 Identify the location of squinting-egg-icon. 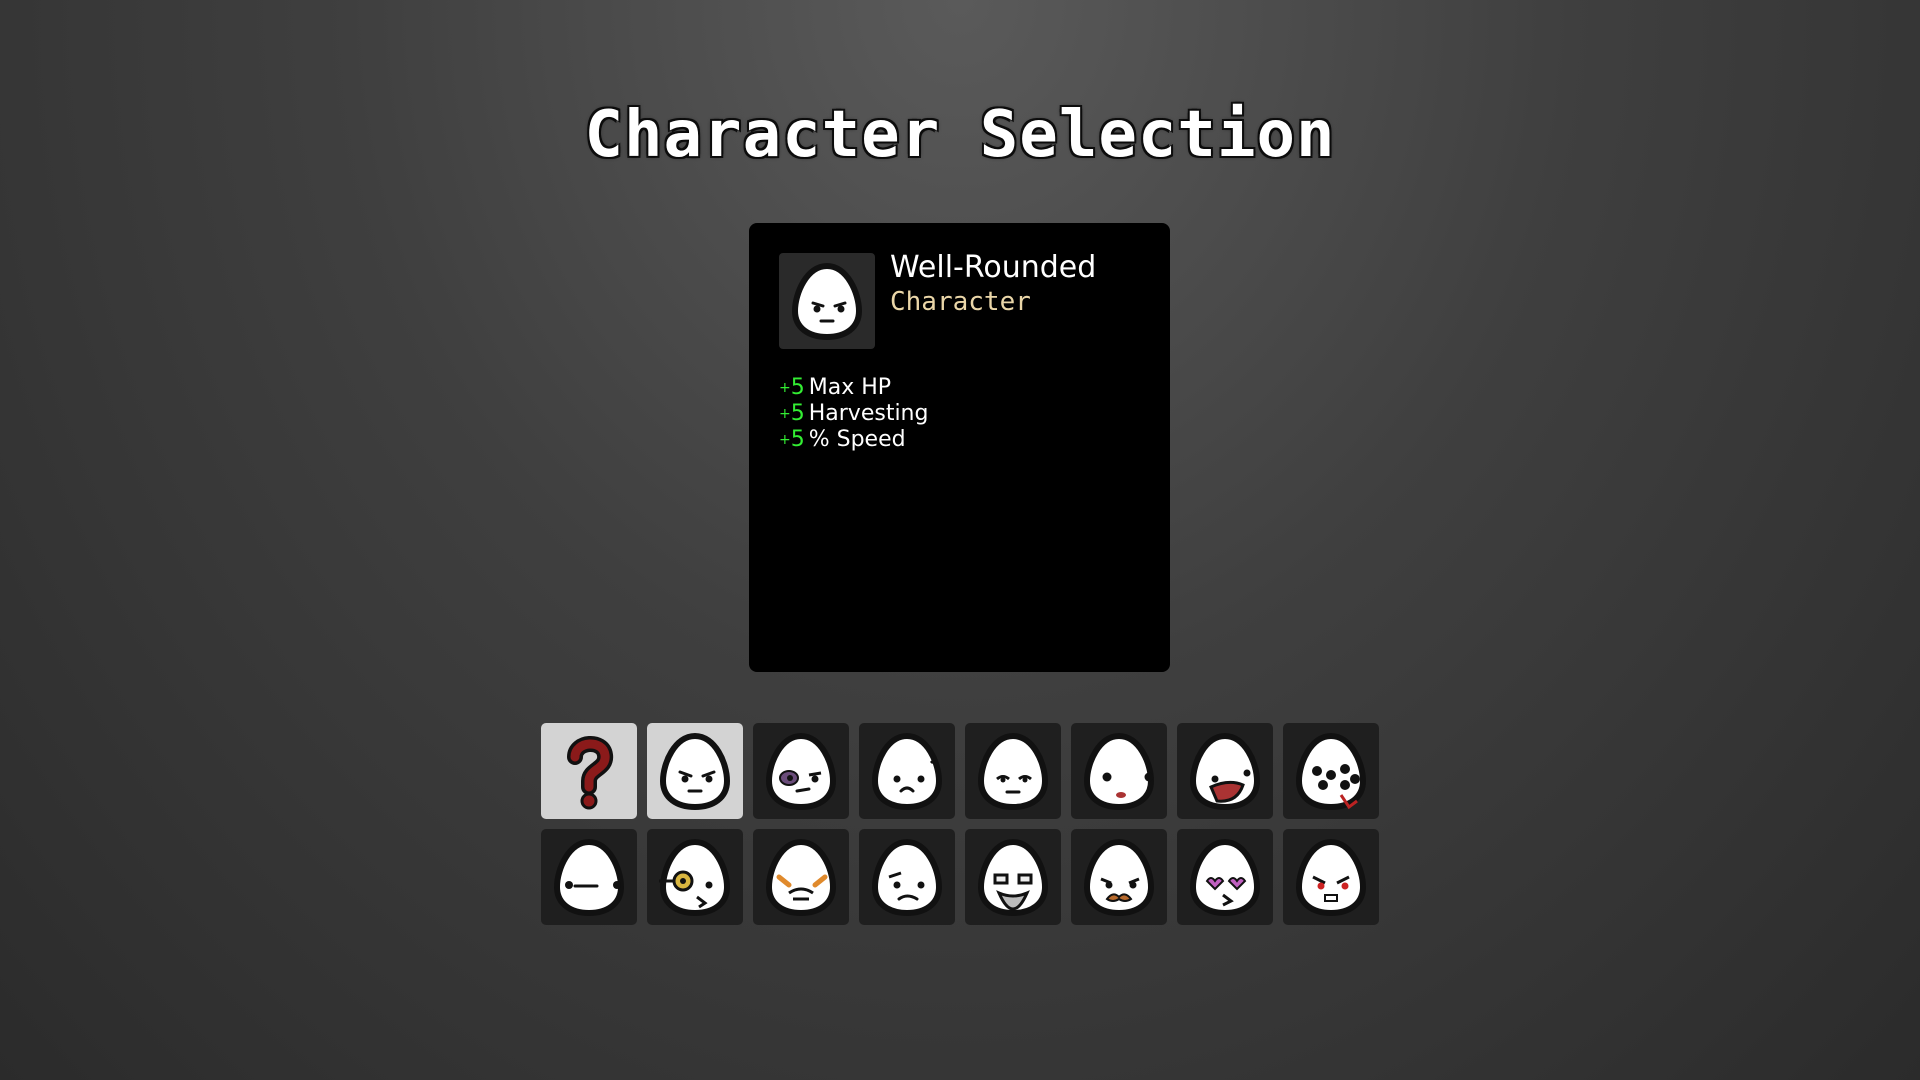
(1013, 771).